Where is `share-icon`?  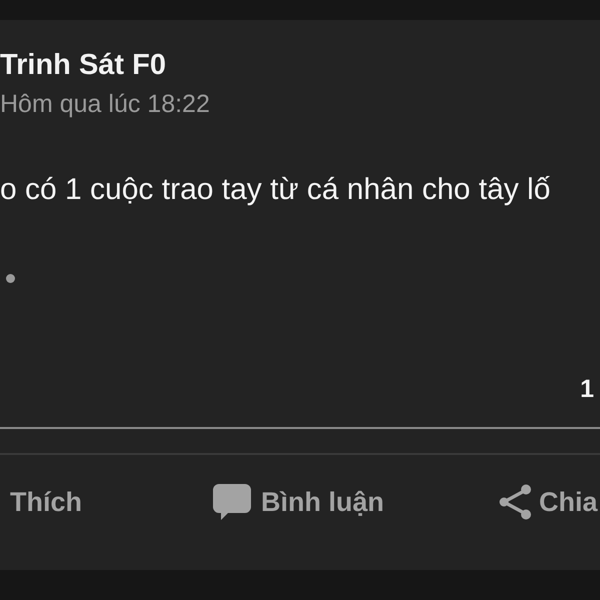
share-icon is located at coordinates (515, 502).